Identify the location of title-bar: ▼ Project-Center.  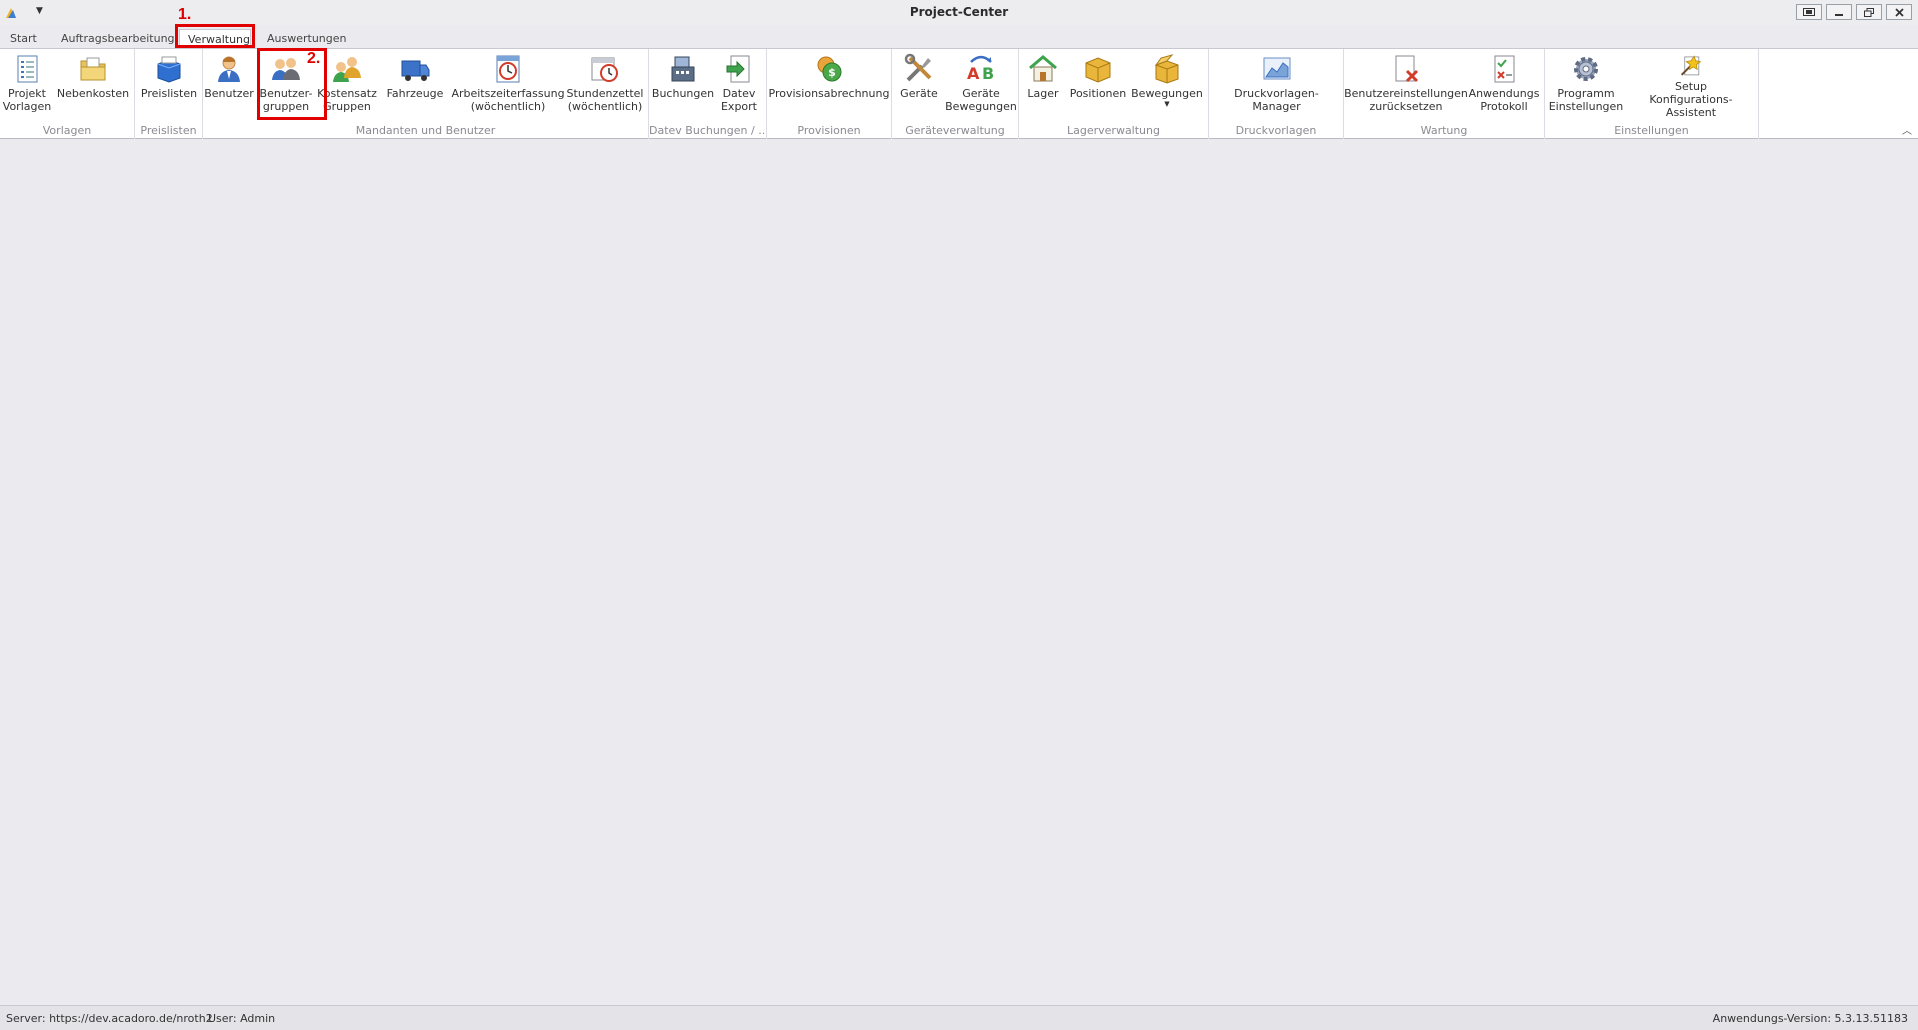
(959, 12).